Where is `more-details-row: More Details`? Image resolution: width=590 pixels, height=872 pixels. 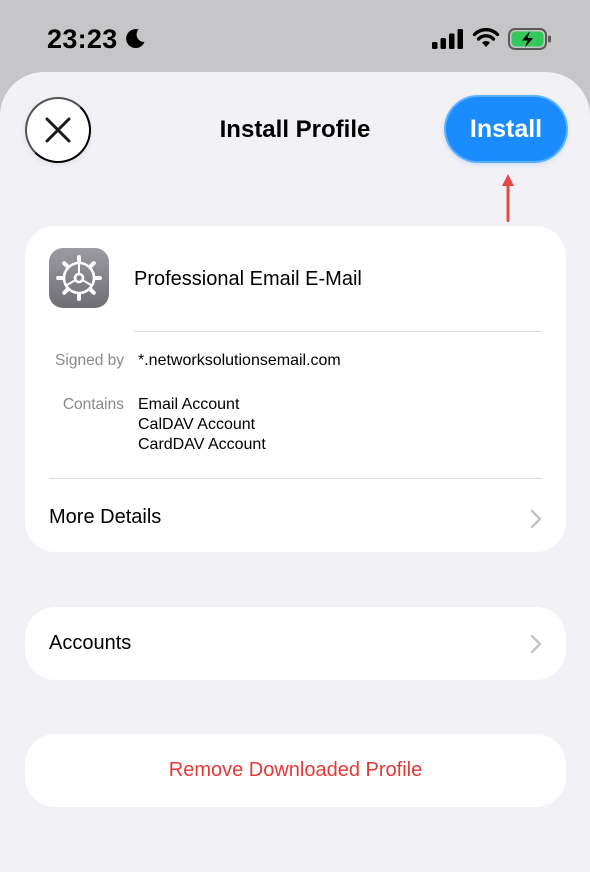
more-details-row: More Details is located at coordinates (295, 515).